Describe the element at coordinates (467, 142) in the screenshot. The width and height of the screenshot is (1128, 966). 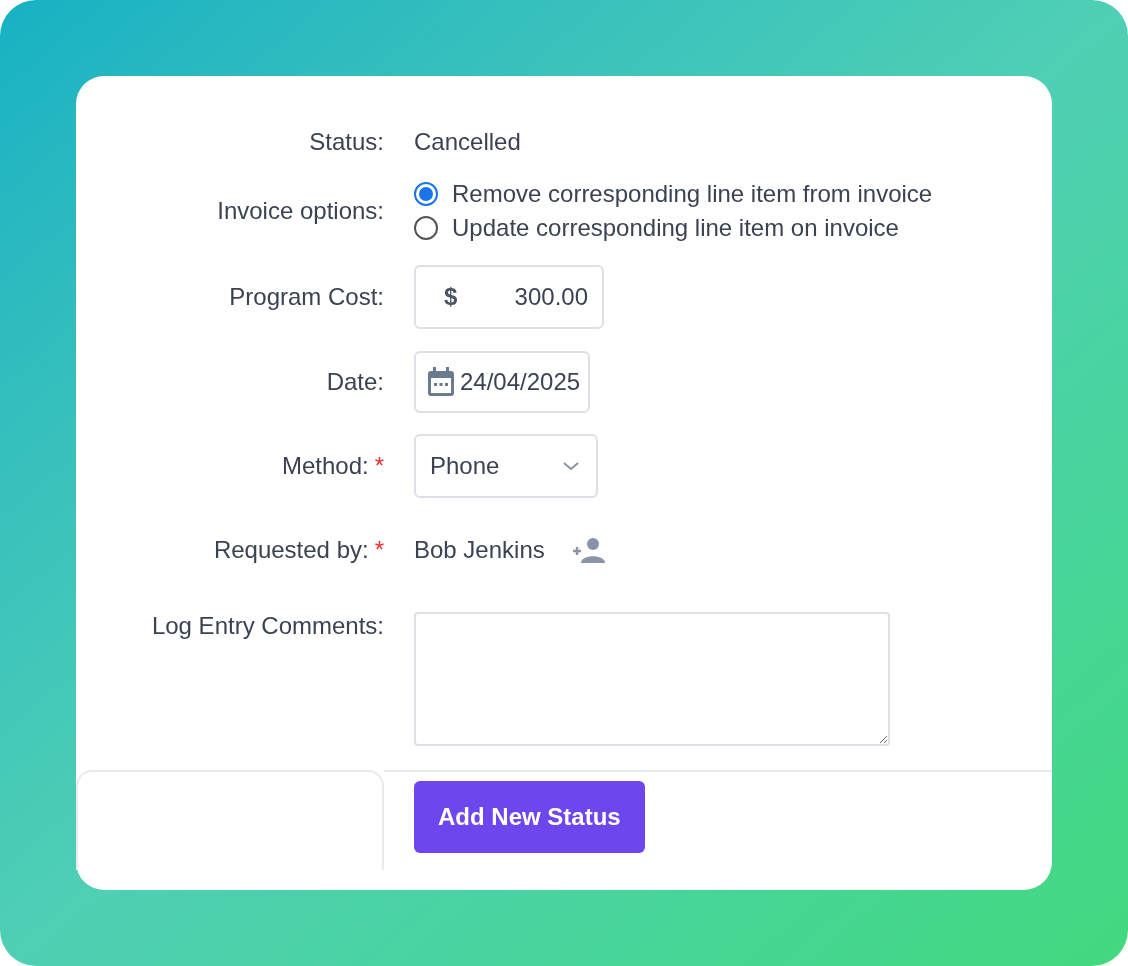
I see `status-value: Cancelled` at that location.